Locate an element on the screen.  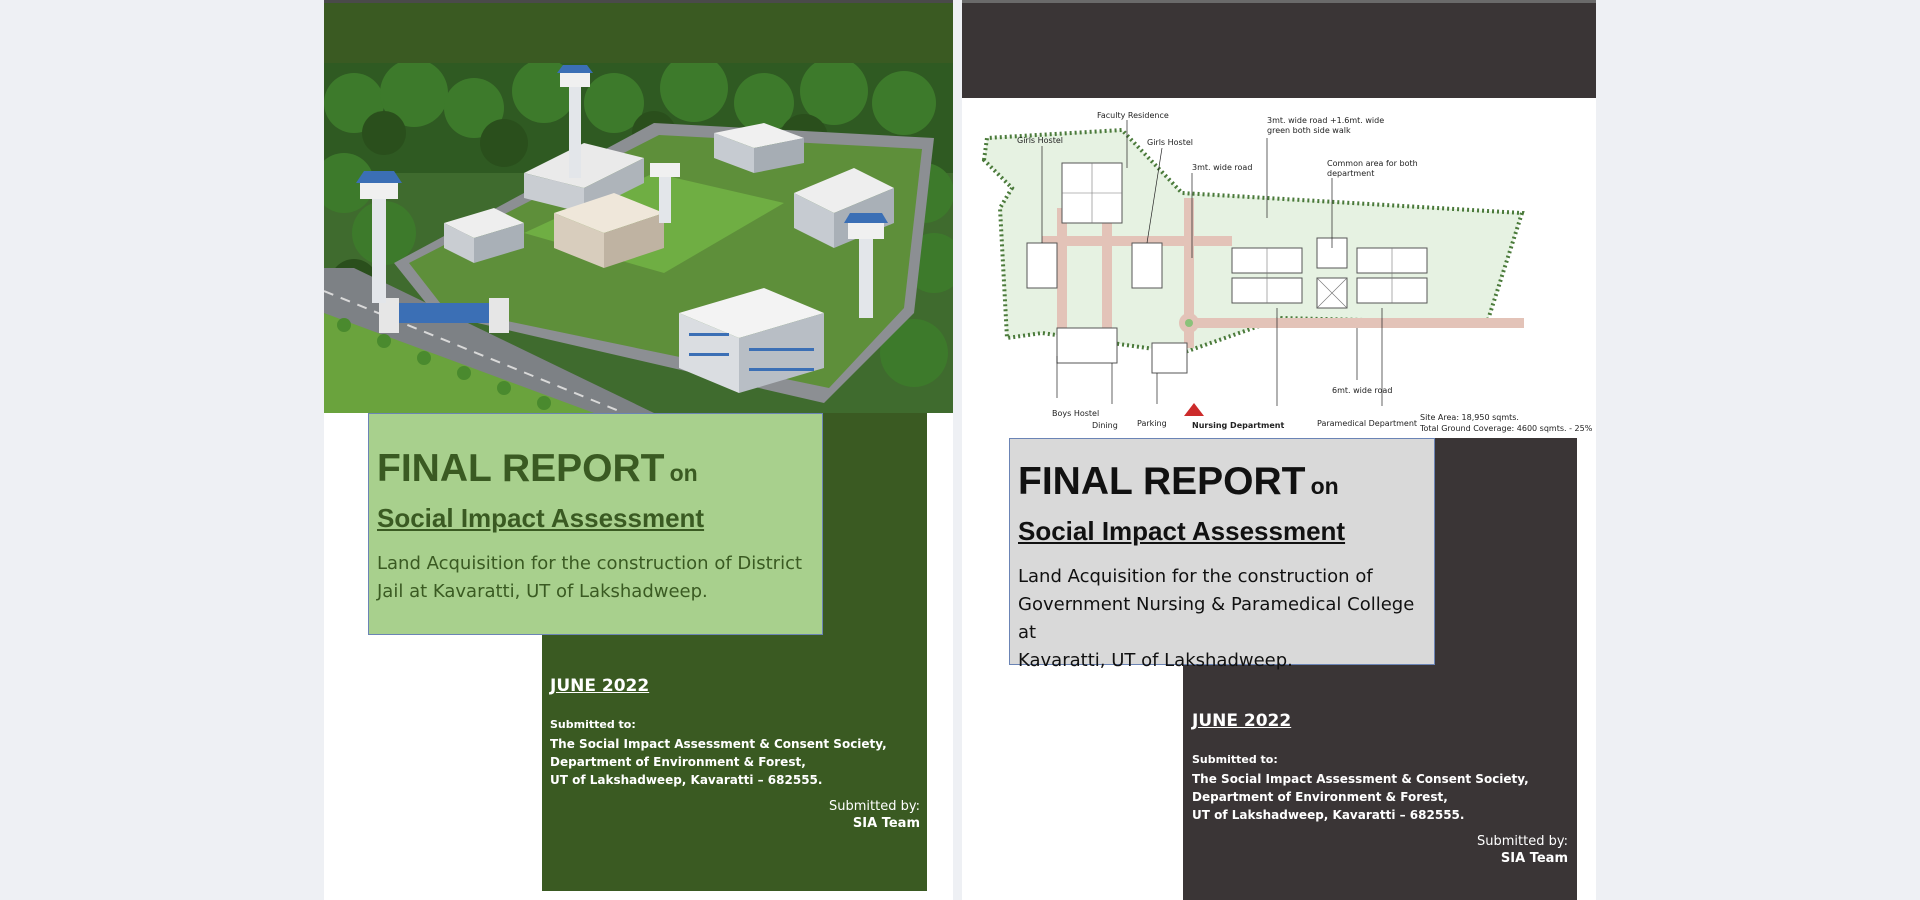
plan-label-girls-hostel-1: Girls Hostel is located at coordinates (1040, 140).